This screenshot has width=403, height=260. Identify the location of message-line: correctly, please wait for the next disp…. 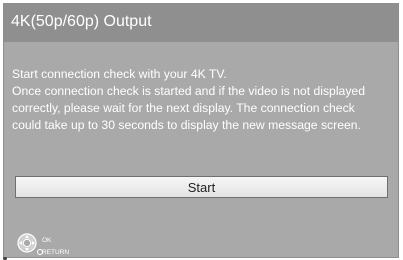
(183, 108).